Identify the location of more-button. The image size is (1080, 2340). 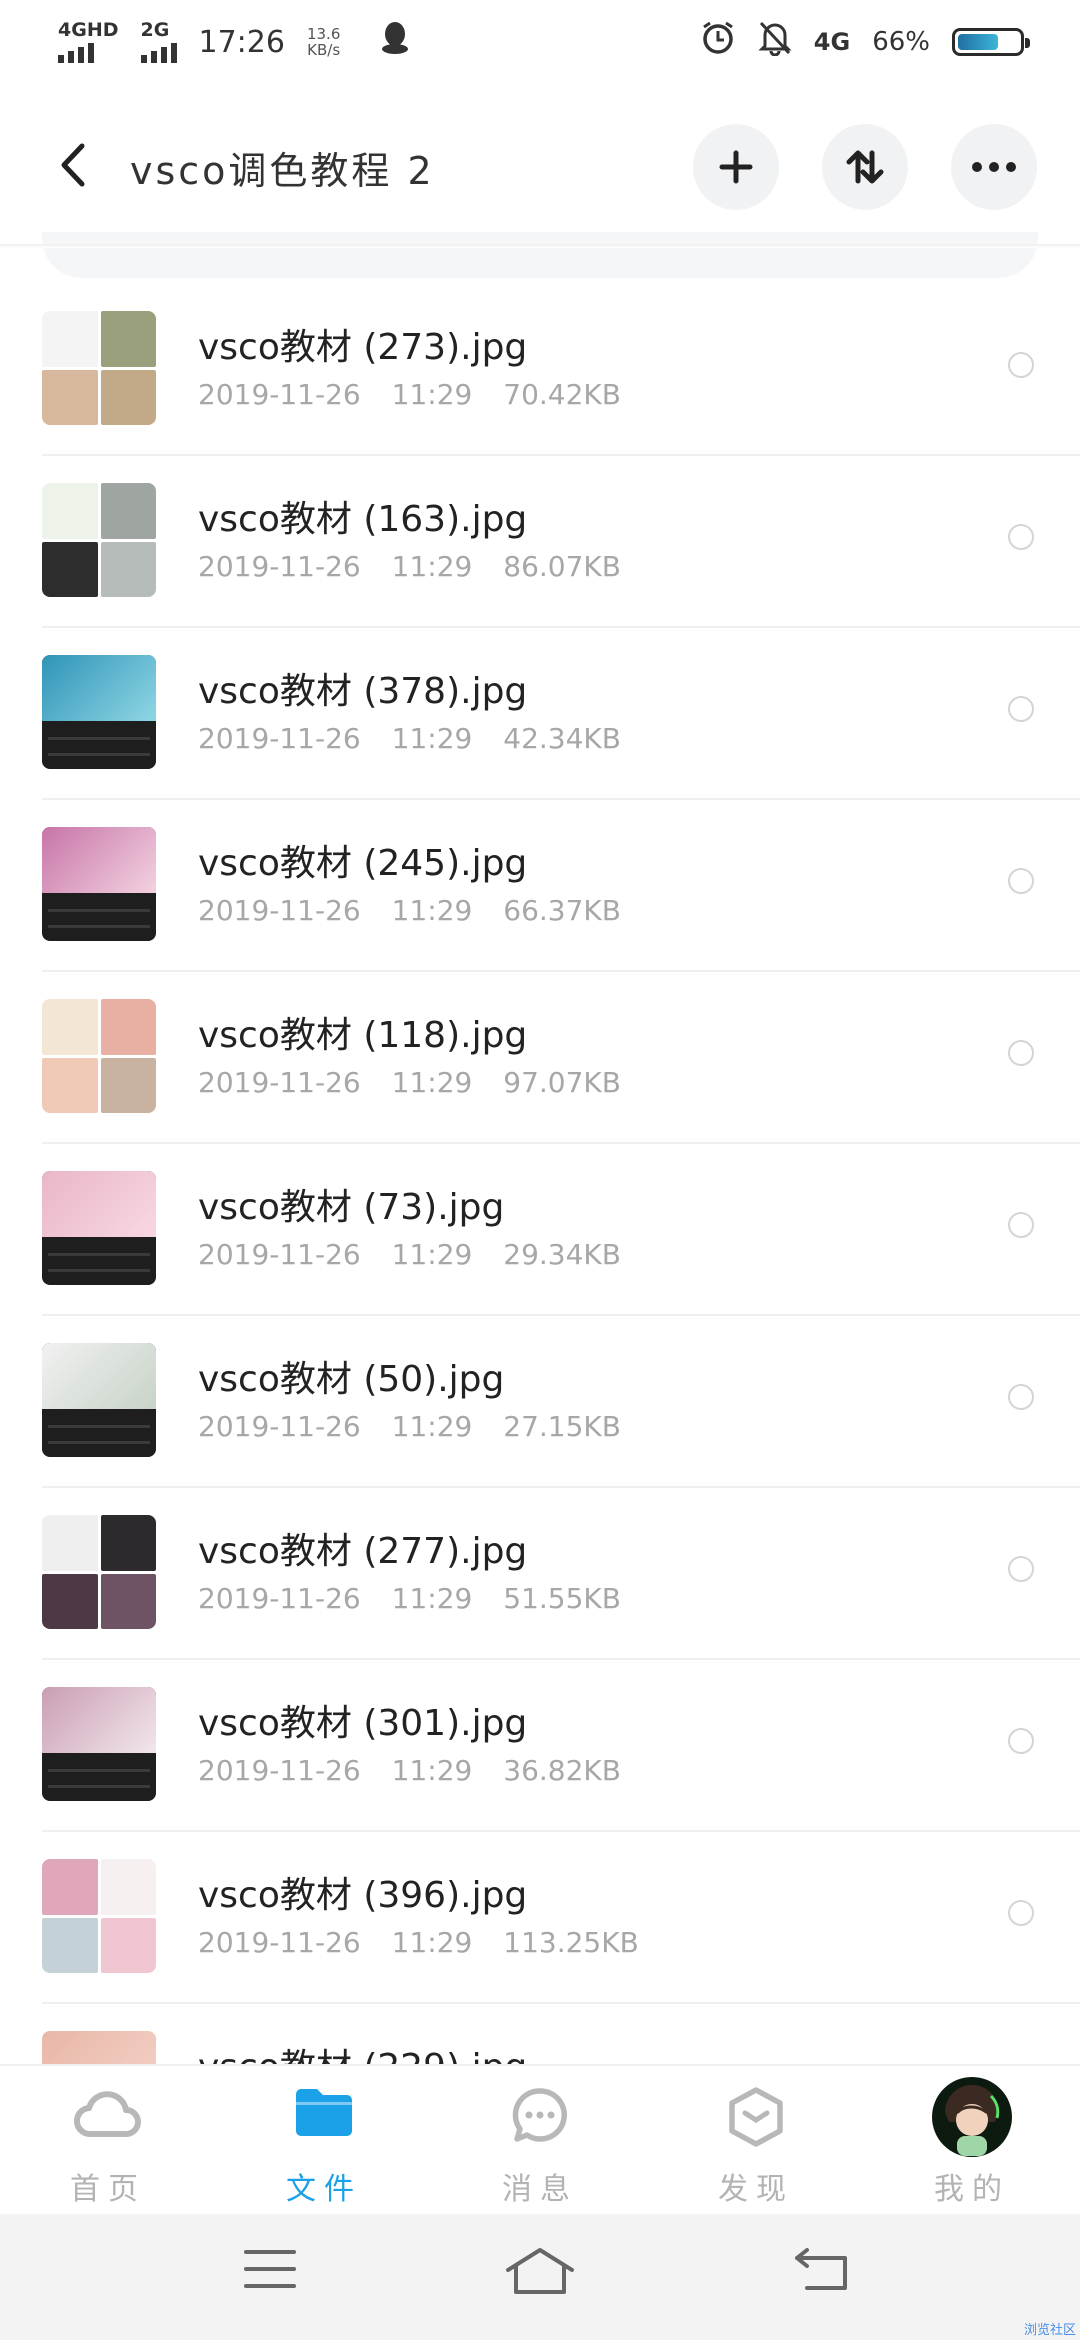
(994, 167).